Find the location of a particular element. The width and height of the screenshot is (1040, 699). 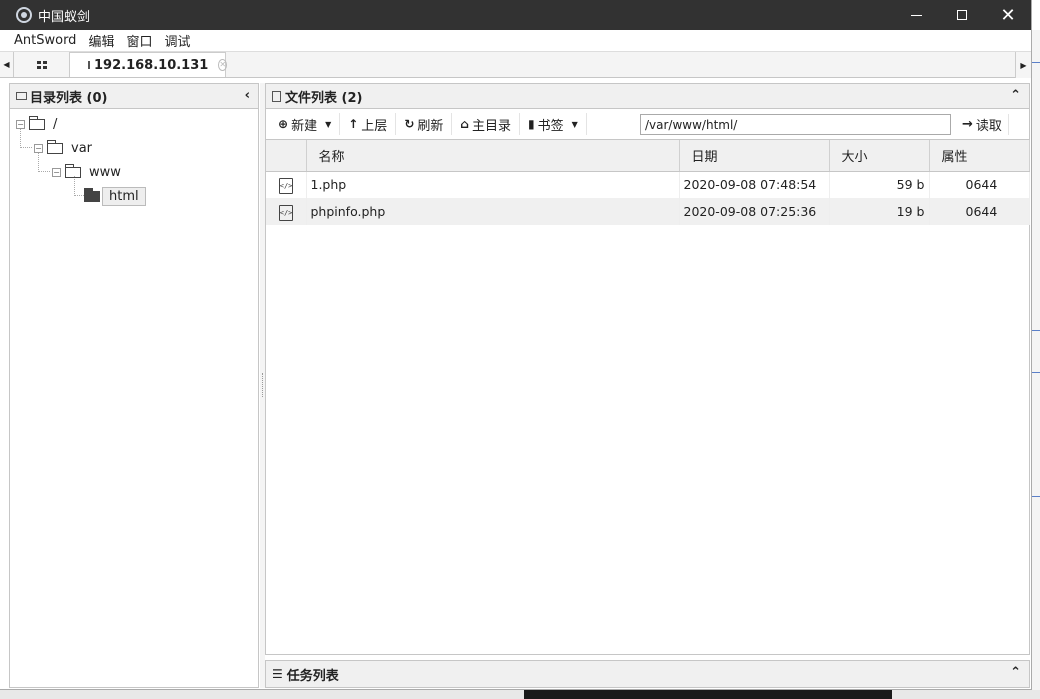

table-header-row: 名称 日期 大小 属性 is located at coordinates (648, 156).